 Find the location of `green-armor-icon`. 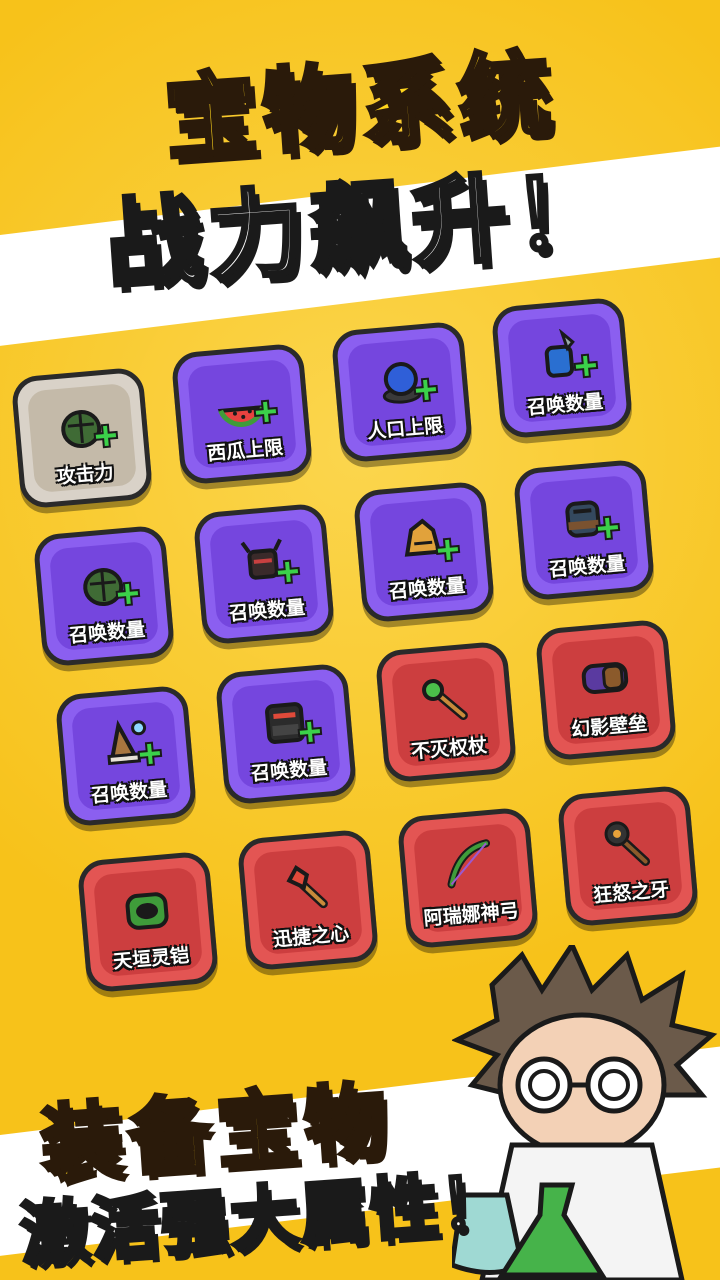

green-armor-icon is located at coordinates (147, 911).